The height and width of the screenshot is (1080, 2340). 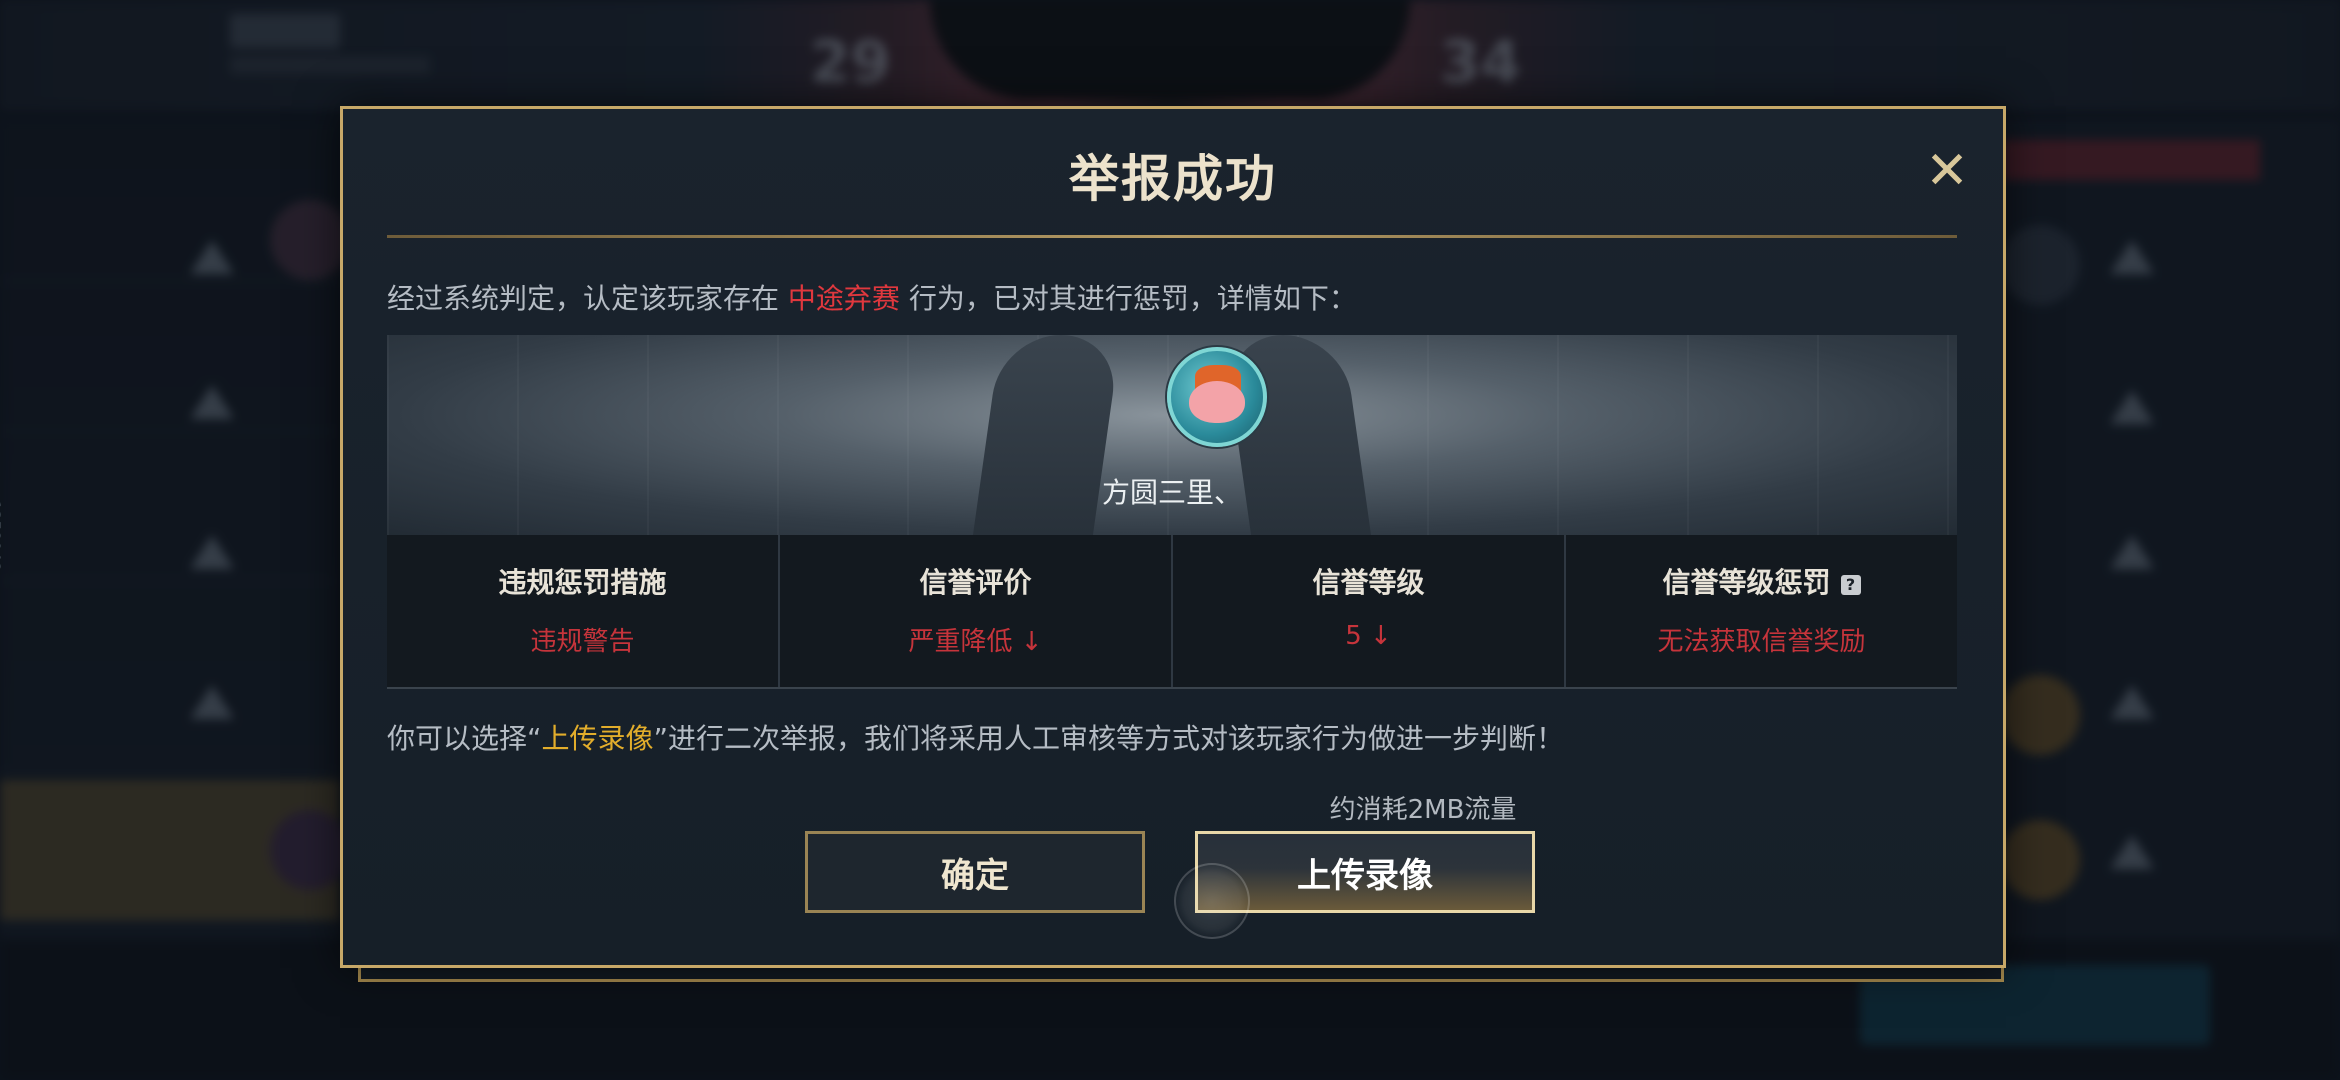 I want to click on verdict-prefix: 经过系统判定，认定该玩家存在, so click(x=583, y=298).